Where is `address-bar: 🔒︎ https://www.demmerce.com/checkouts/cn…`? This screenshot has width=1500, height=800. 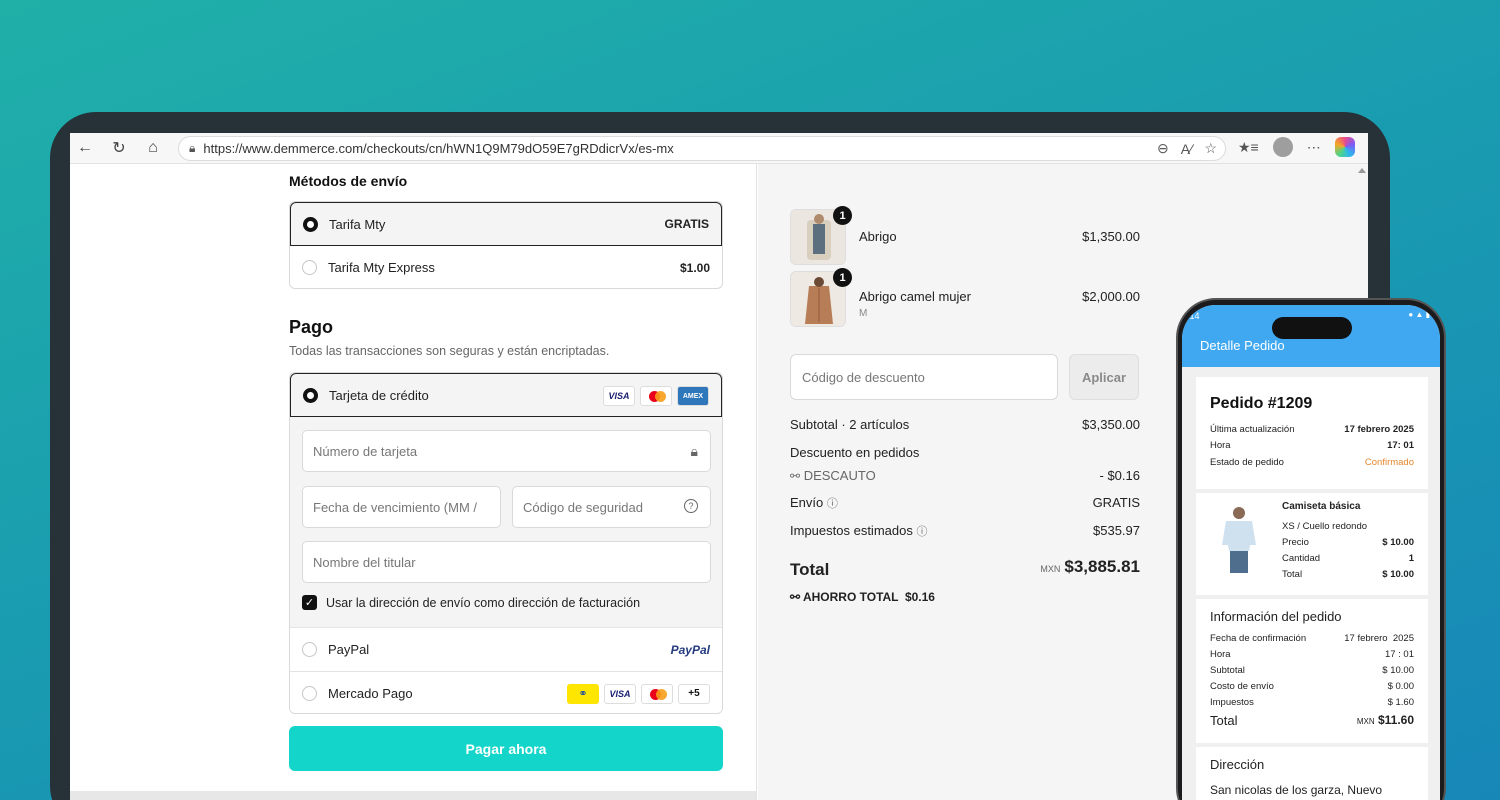 address-bar: 🔒︎ https://www.demmerce.com/checkouts/cn… is located at coordinates (702, 148).